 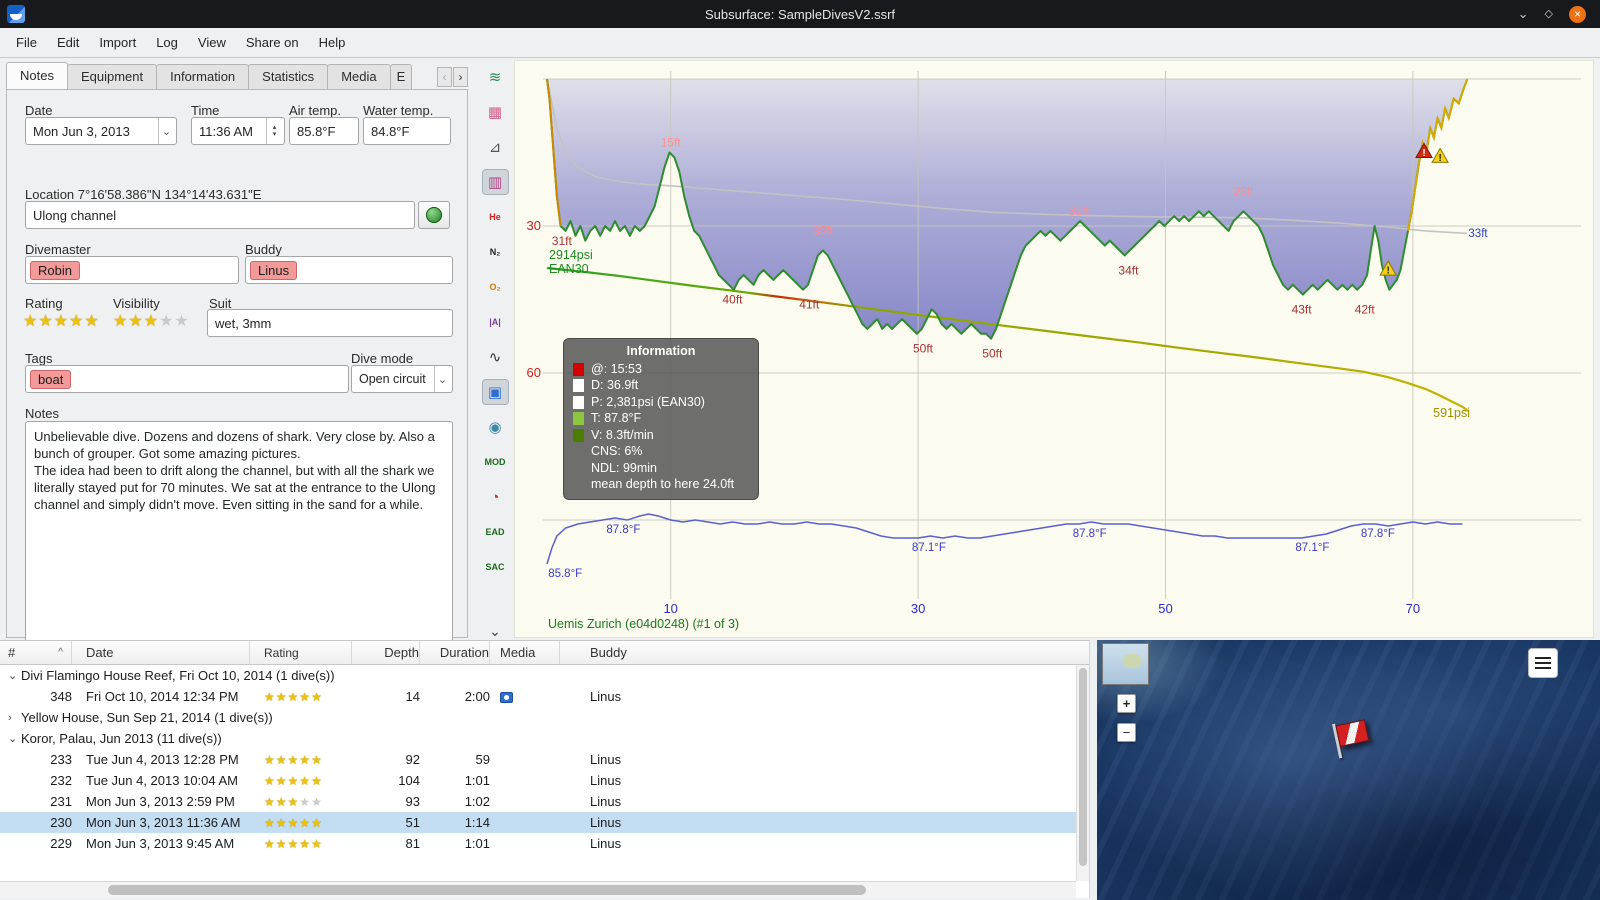 What do you see at coordinates (538, 738) in the screenshot?
I see `trip-row: ⌄ Koror, Palau, Jun 2013 (11 dive(s))` at bounding box center [538, 738].